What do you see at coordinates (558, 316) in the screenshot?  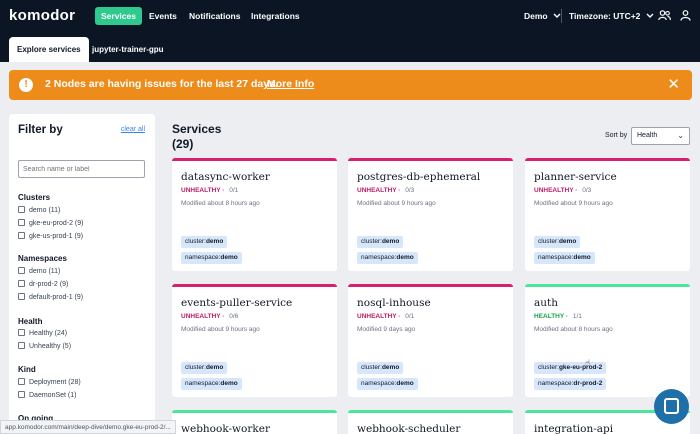 I see `status-badge: HEALTHY · 1/1` at bounding box center [558, 316].